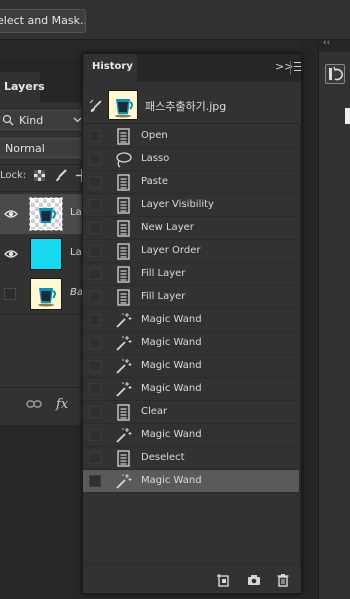  I want to click on history-state-row: New Layer, so click(191, 228).